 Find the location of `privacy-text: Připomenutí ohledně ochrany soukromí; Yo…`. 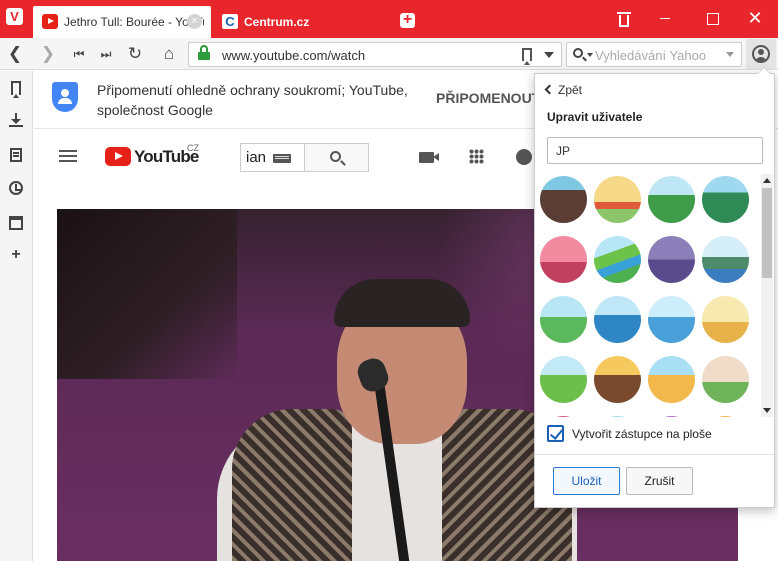

privacy-text: Připomenutí ohledně ochrany soukromí; Yo… is located at coordinates (252, 100).